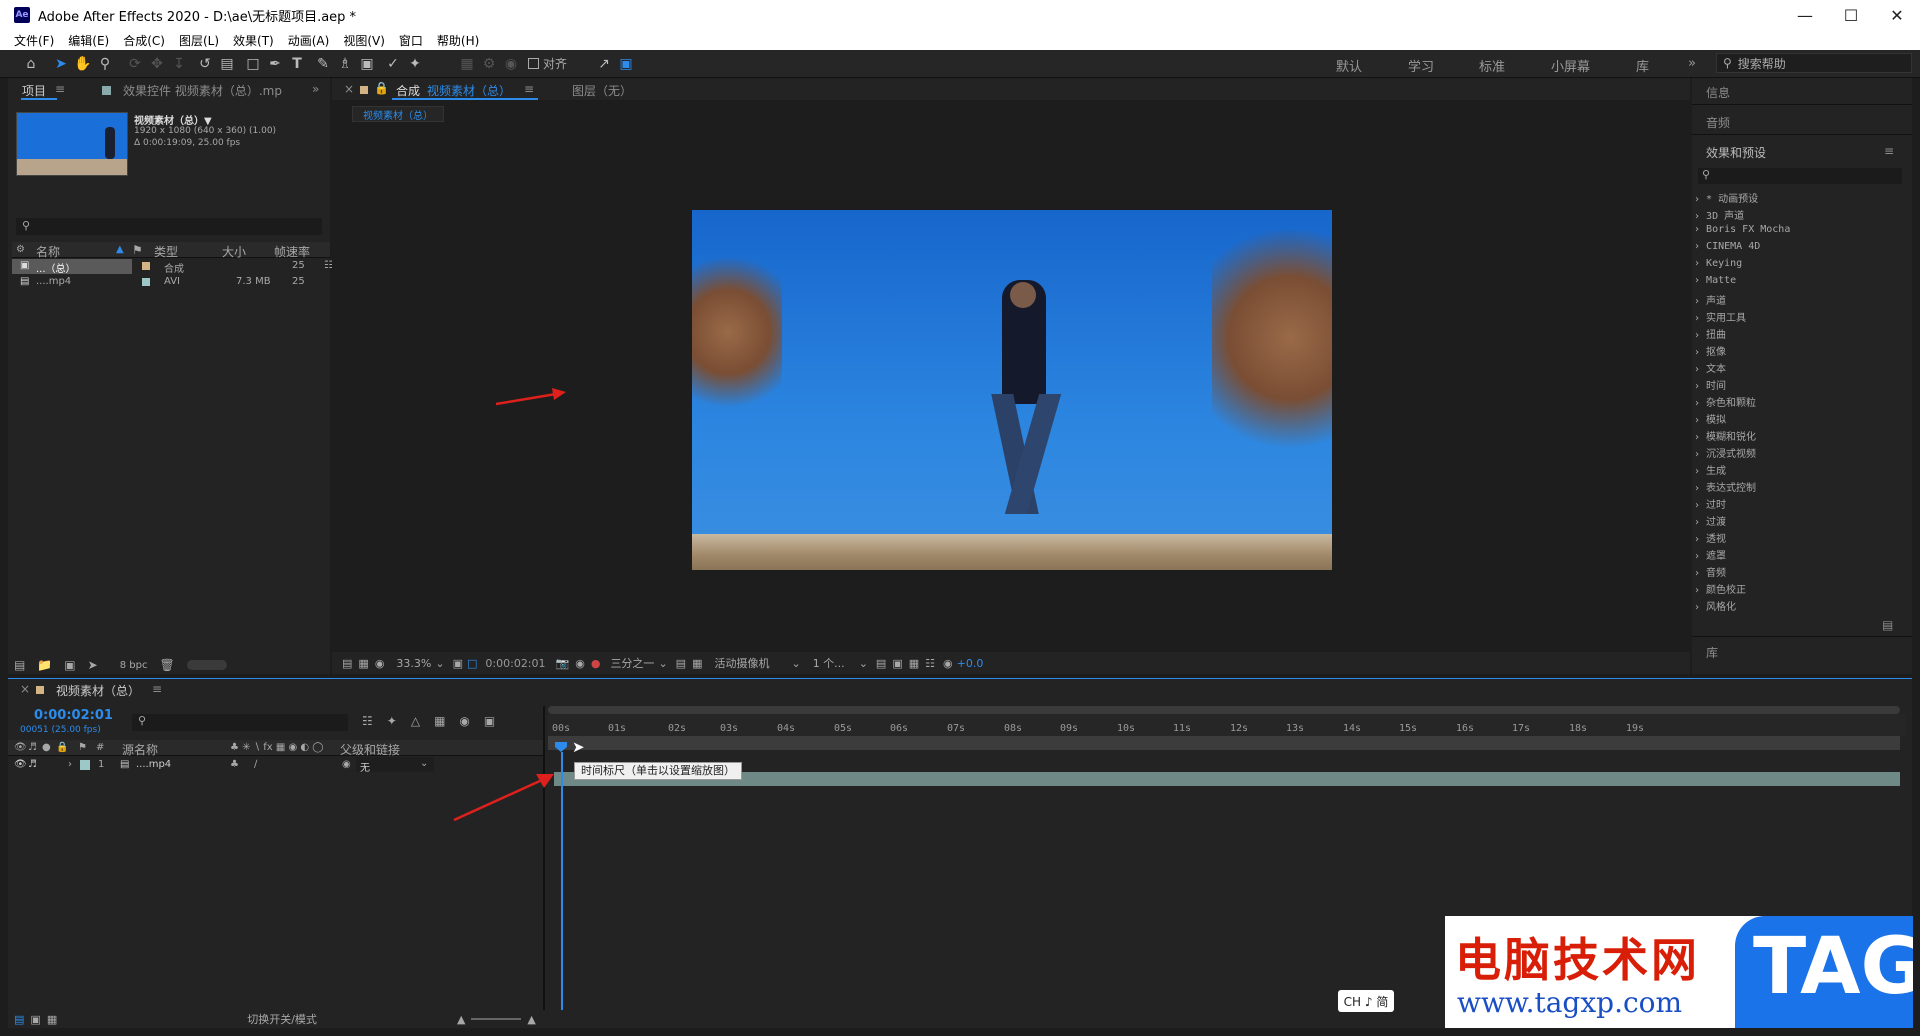 The width and height of the screenshot is (1920, 1036). Describe the element at coordinates (31, 64) in the screenshot. I see `home-icon: ⌂` at that location.